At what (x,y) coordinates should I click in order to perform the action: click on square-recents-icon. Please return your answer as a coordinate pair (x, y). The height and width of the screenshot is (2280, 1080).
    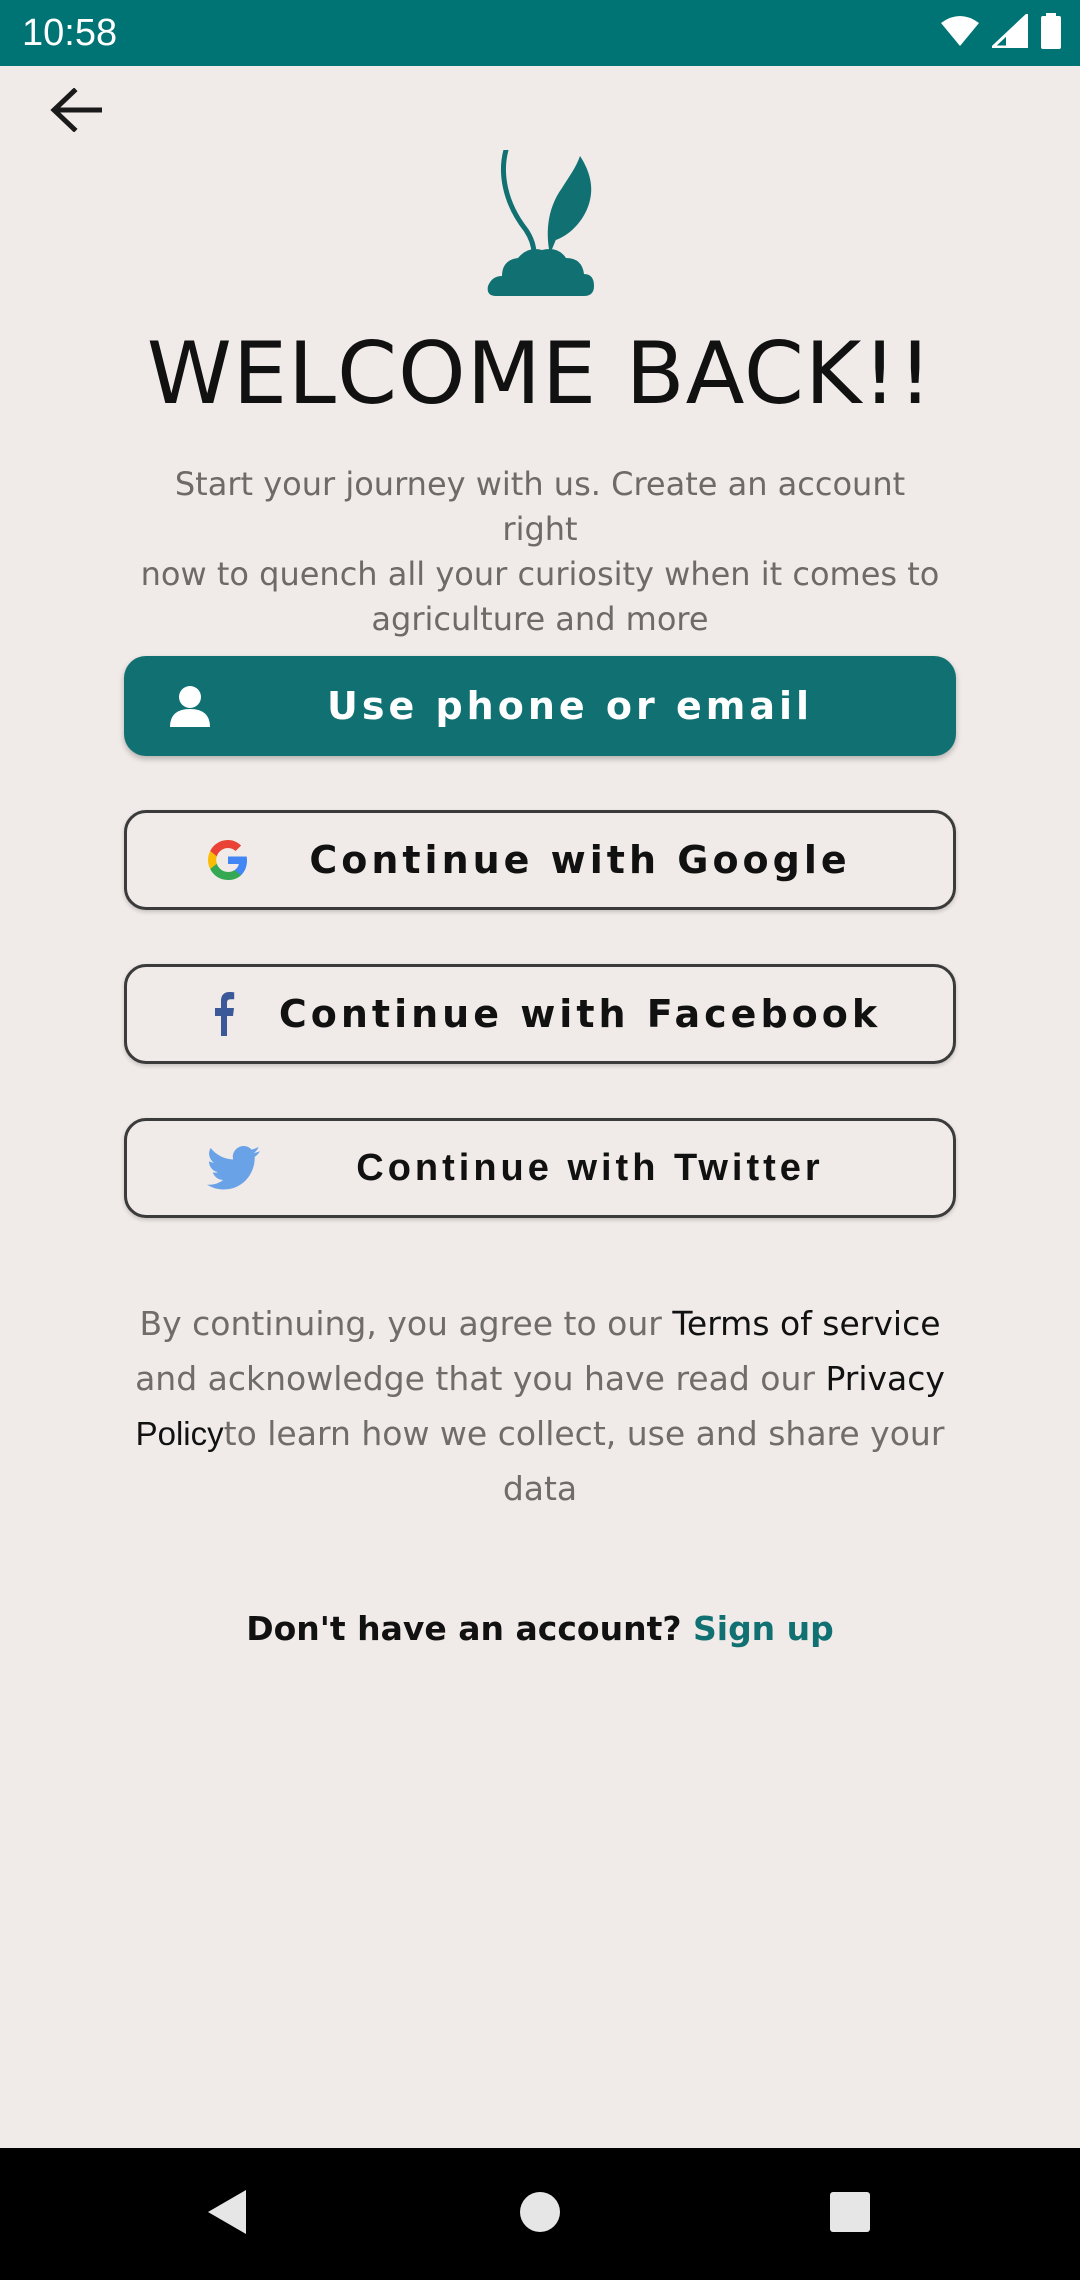
    Looking at the image, I should click on (850, 2214).